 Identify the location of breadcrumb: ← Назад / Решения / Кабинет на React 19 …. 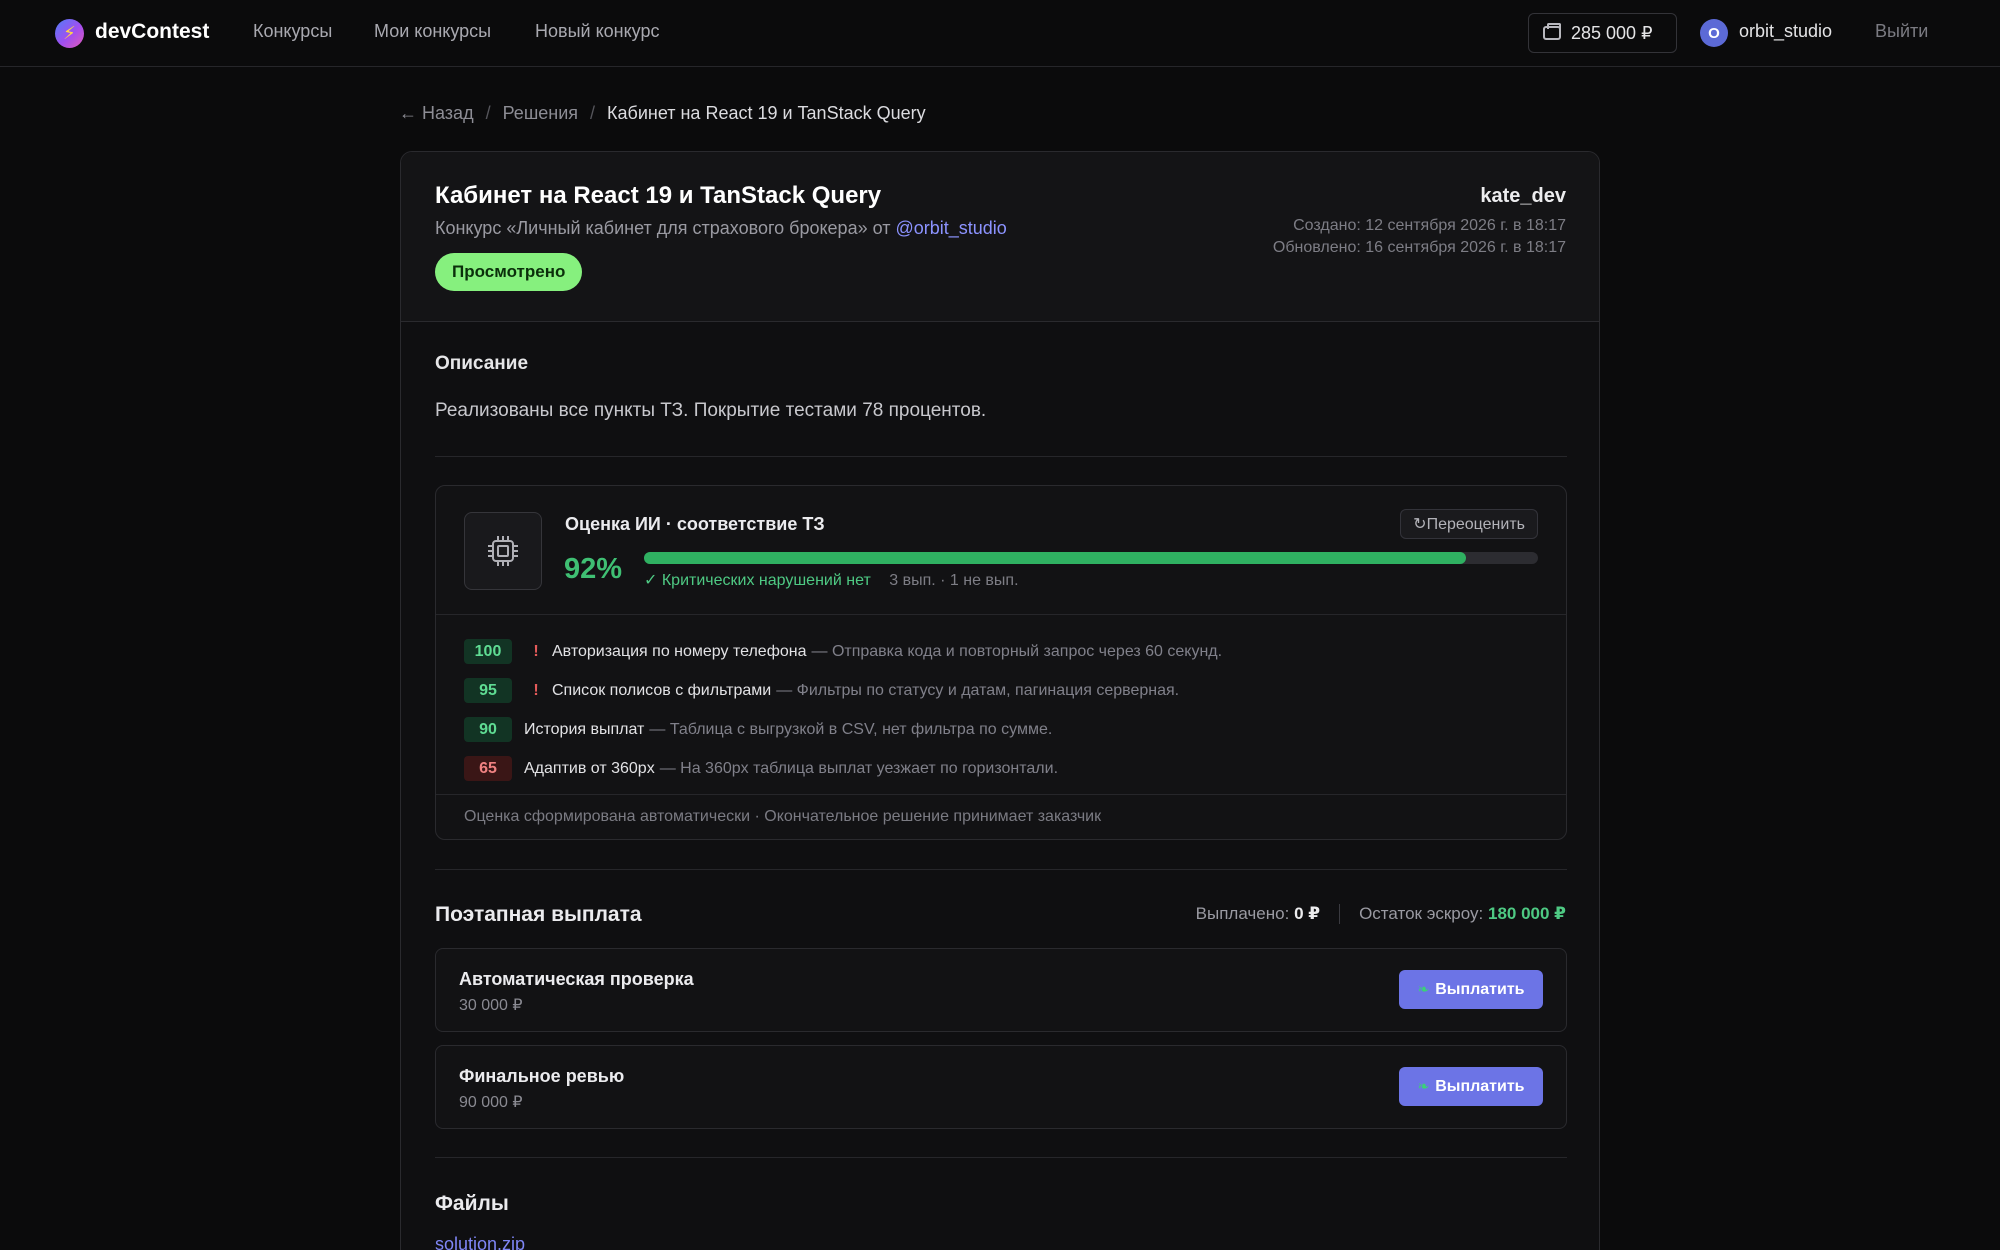
(662, 113).